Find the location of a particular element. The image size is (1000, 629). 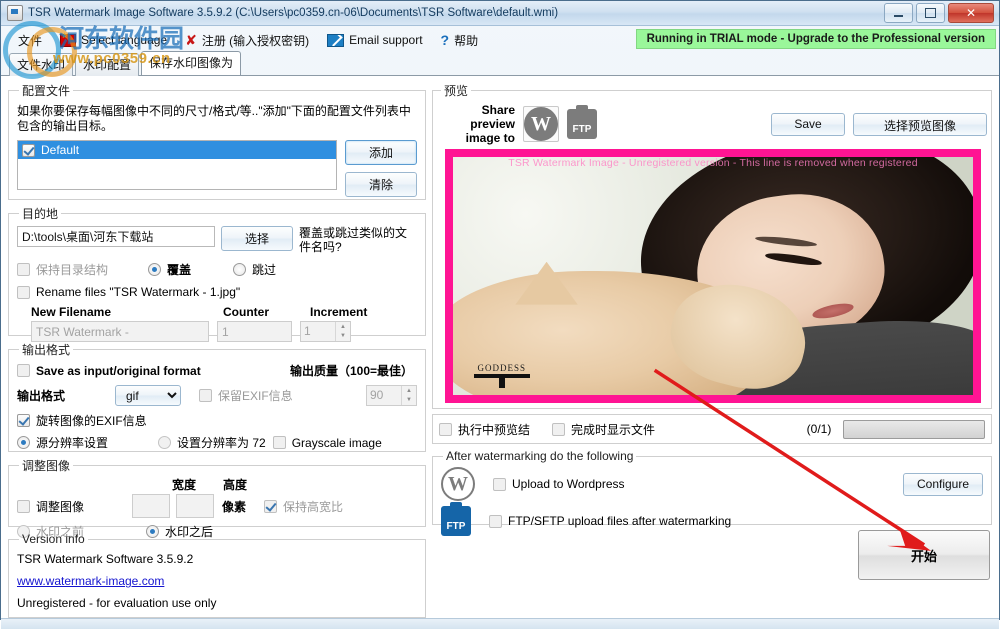

skip-label: 跳过 is located at coordinates (264, 270).